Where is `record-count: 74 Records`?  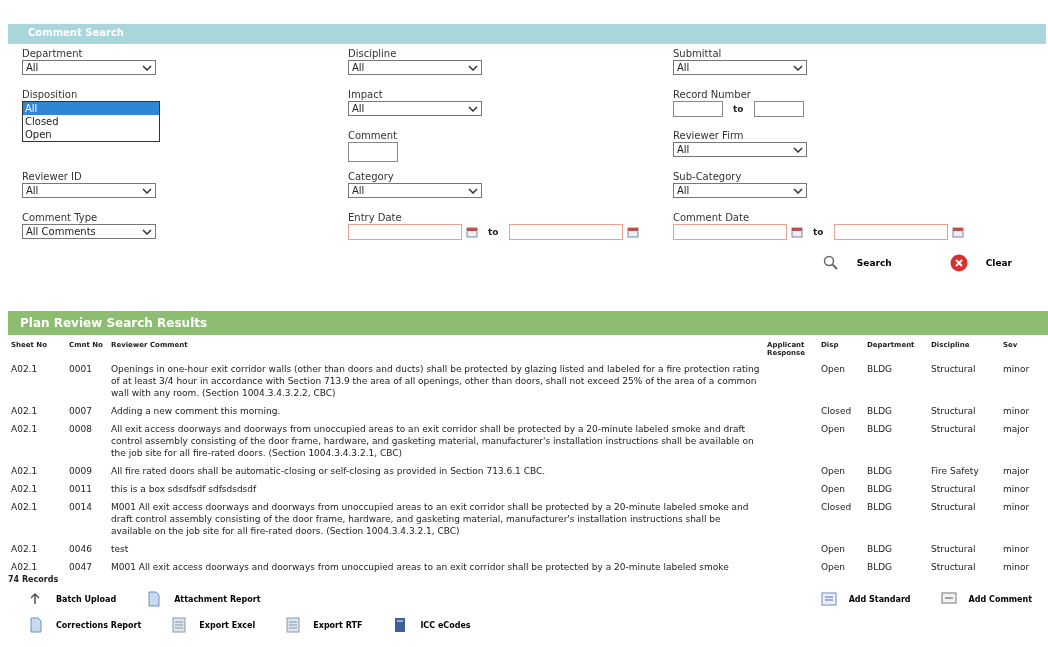 record-count: 74 Records is located at coordinates (34, 579).